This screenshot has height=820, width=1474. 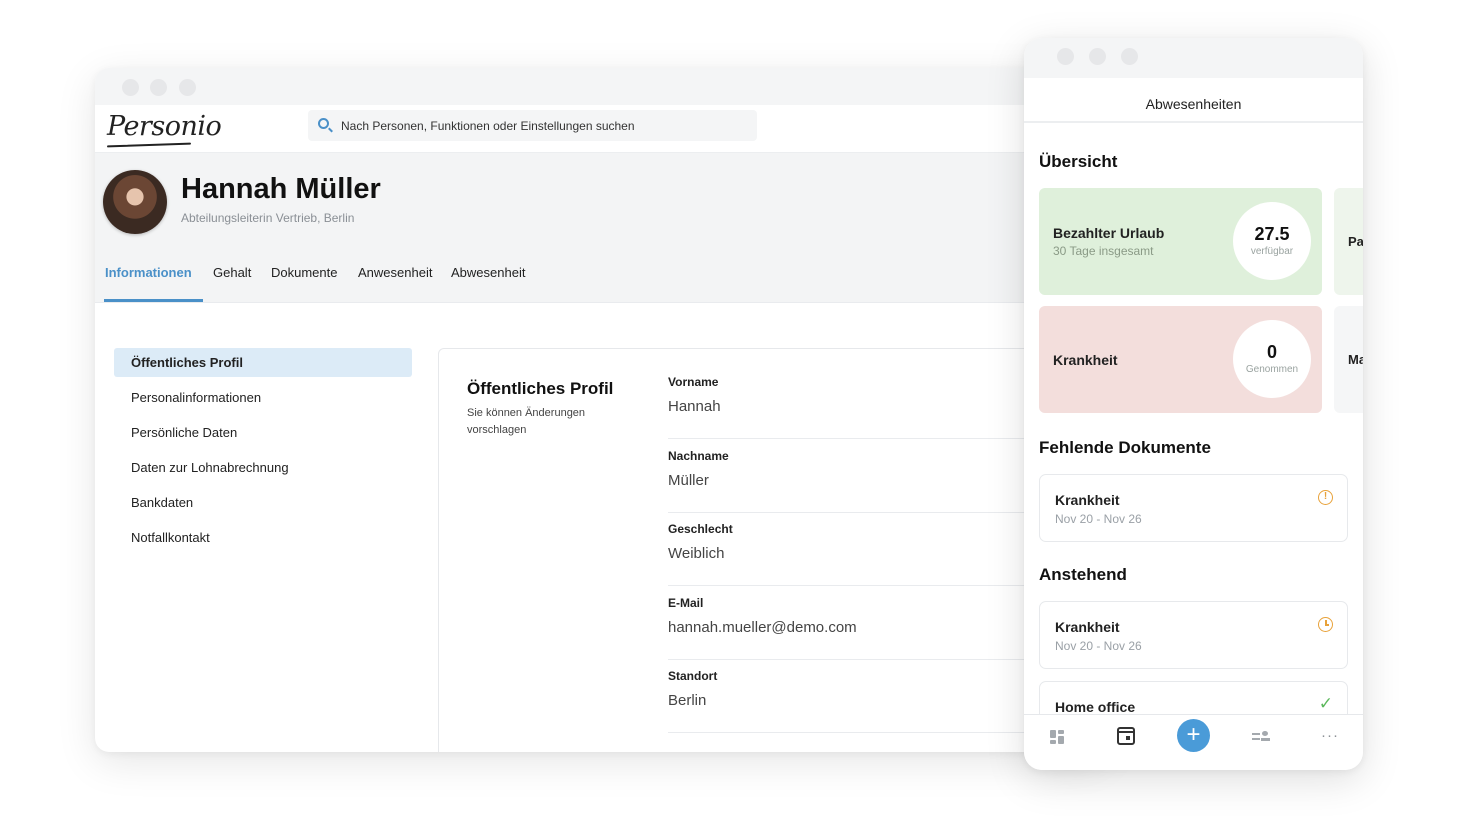 I want to click on sidenav-item-payroll-data: Daten zur Lohnabrechnung, so click(x=263, y=467).